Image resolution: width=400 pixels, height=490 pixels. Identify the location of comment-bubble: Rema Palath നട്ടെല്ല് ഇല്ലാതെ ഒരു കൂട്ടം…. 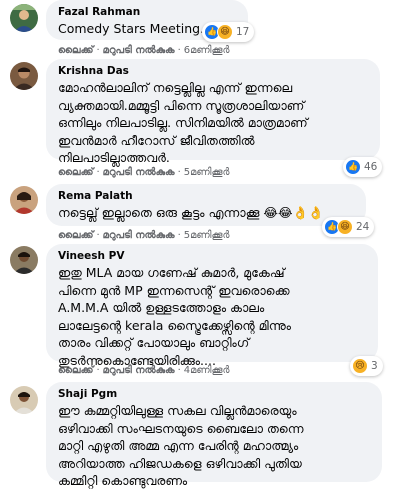
(206, 205).